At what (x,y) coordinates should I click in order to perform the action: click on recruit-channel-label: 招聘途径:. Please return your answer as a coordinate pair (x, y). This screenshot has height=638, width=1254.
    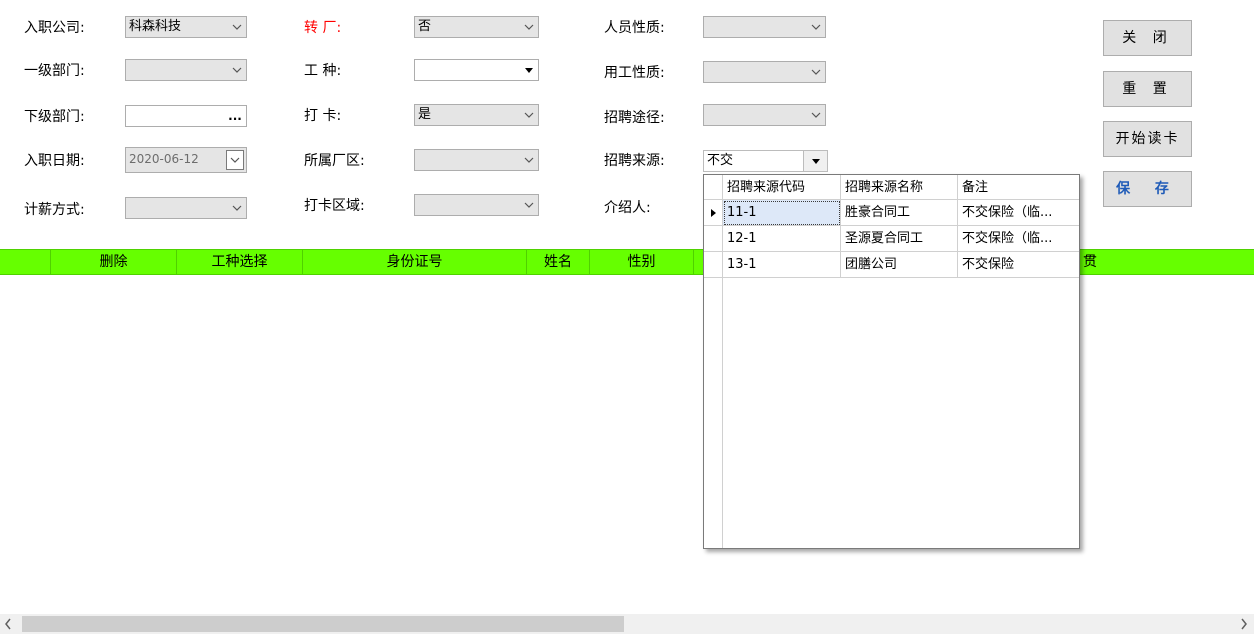
    Looking at the image, I should click on (634, 118).